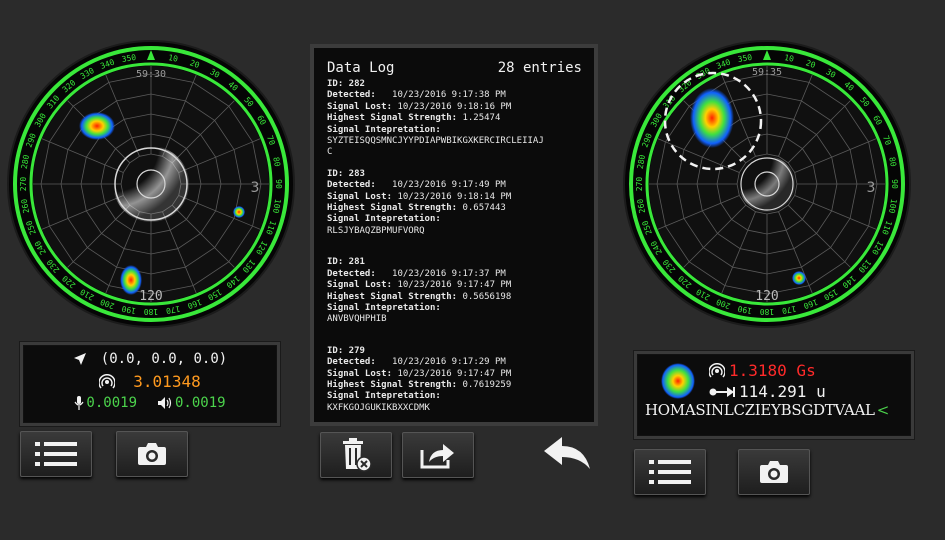 The image size is (945, 540). Describe the element at coordinates (449, 273) in the screenshot. I see `detected-value: 10/23/2016 9:17:37 PM` at that location.